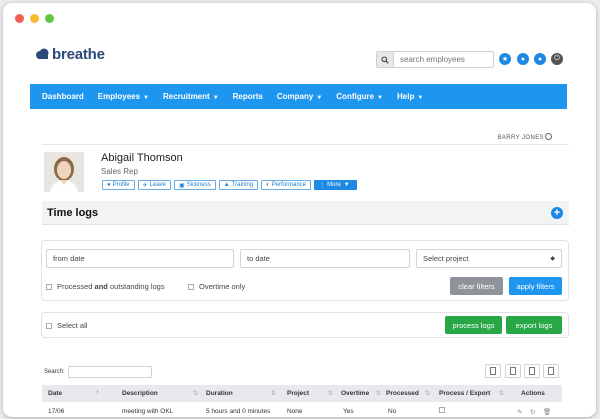 This screenshot has height=419, width=600. Describe the element at coordinates (72, 325) in the screenshot. I see `select-all-label: Select all` at that location.